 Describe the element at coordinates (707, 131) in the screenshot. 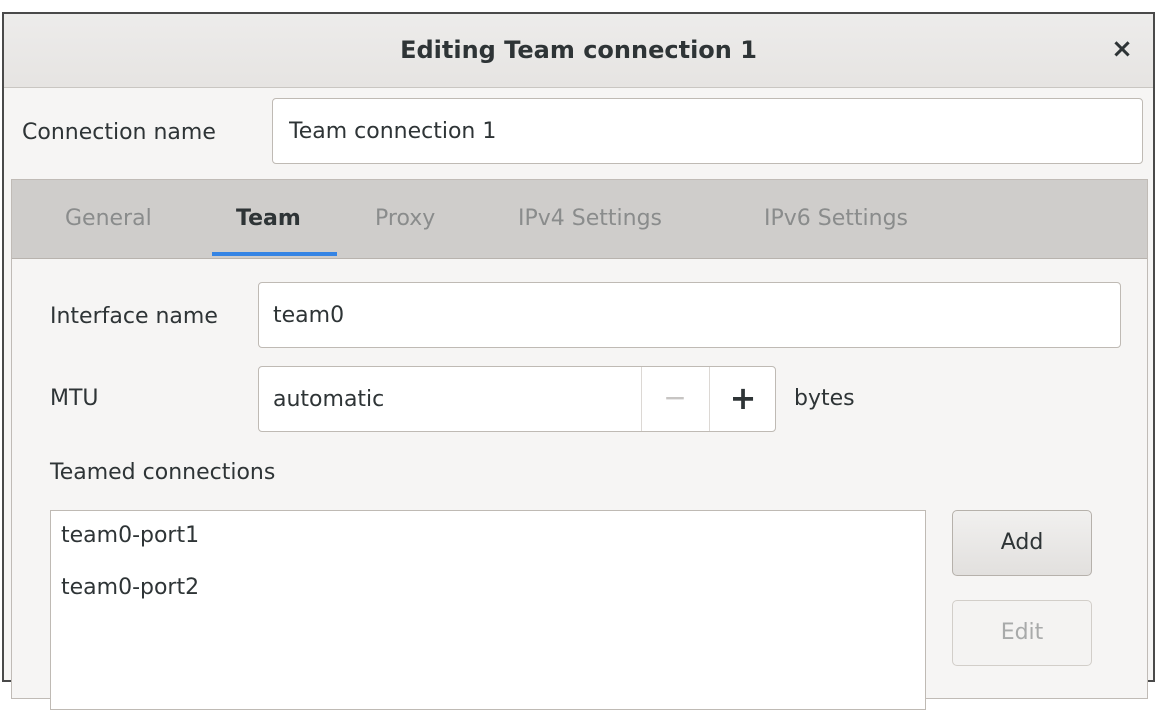

I see `connection-name-input` at that location.